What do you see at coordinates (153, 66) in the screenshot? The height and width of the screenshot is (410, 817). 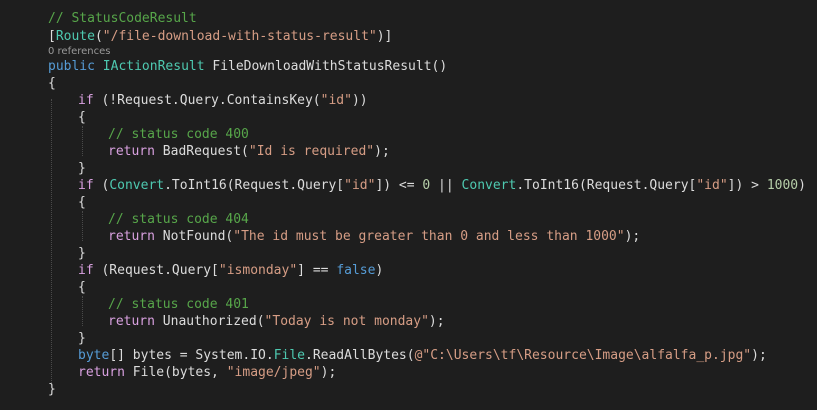 I see `code-token: IActionResult` at bounding box center [153, 66].